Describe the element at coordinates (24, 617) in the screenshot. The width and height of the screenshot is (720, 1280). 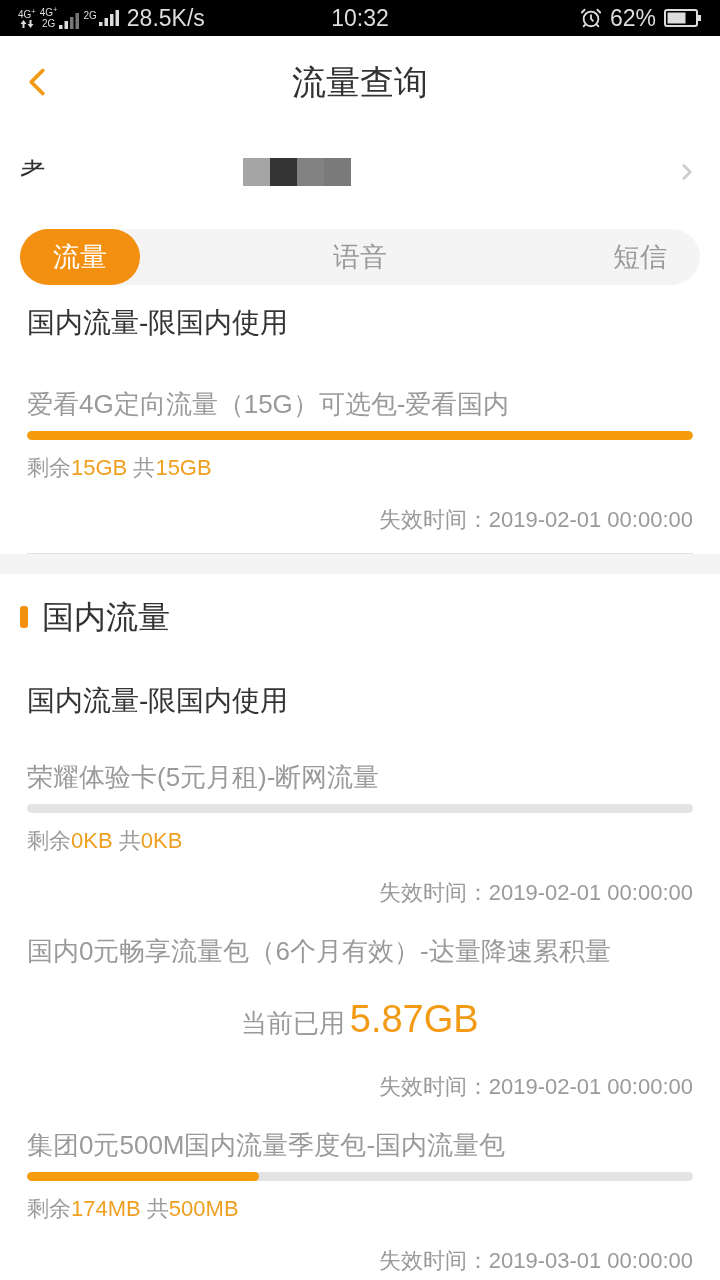
I see `section-accent-bar` at that location.